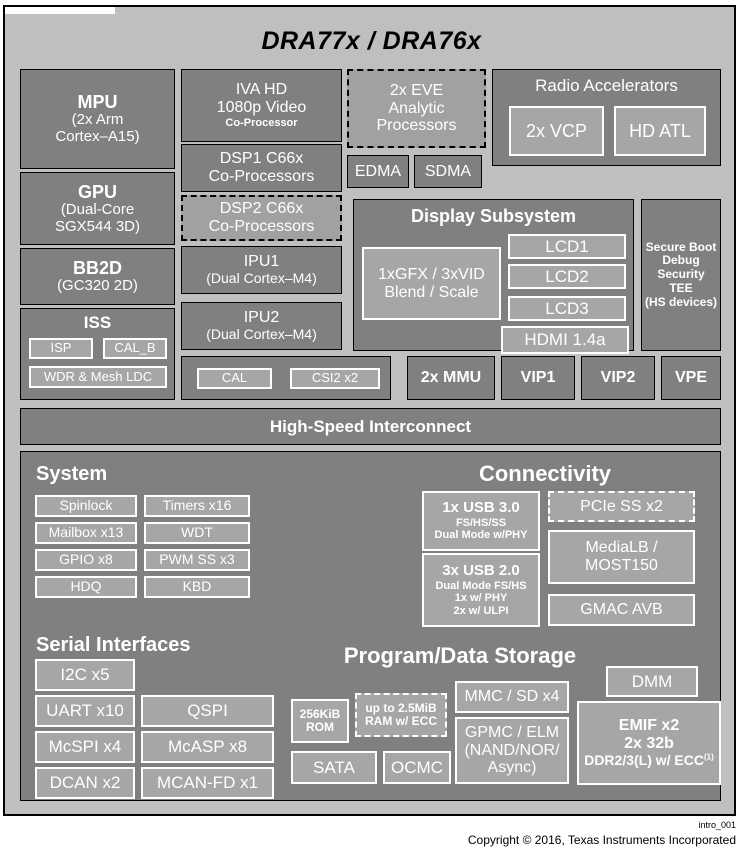 The height and width of the screenshot is (849, 743). I want to click on iss-isp: ISP, so click(61, 348).